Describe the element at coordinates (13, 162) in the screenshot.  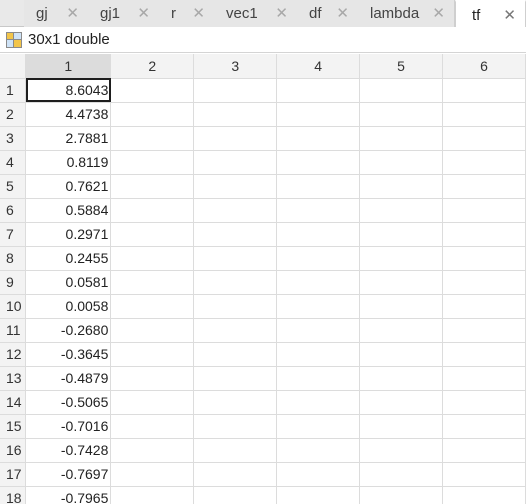
I see `row-header: 4` at that location.